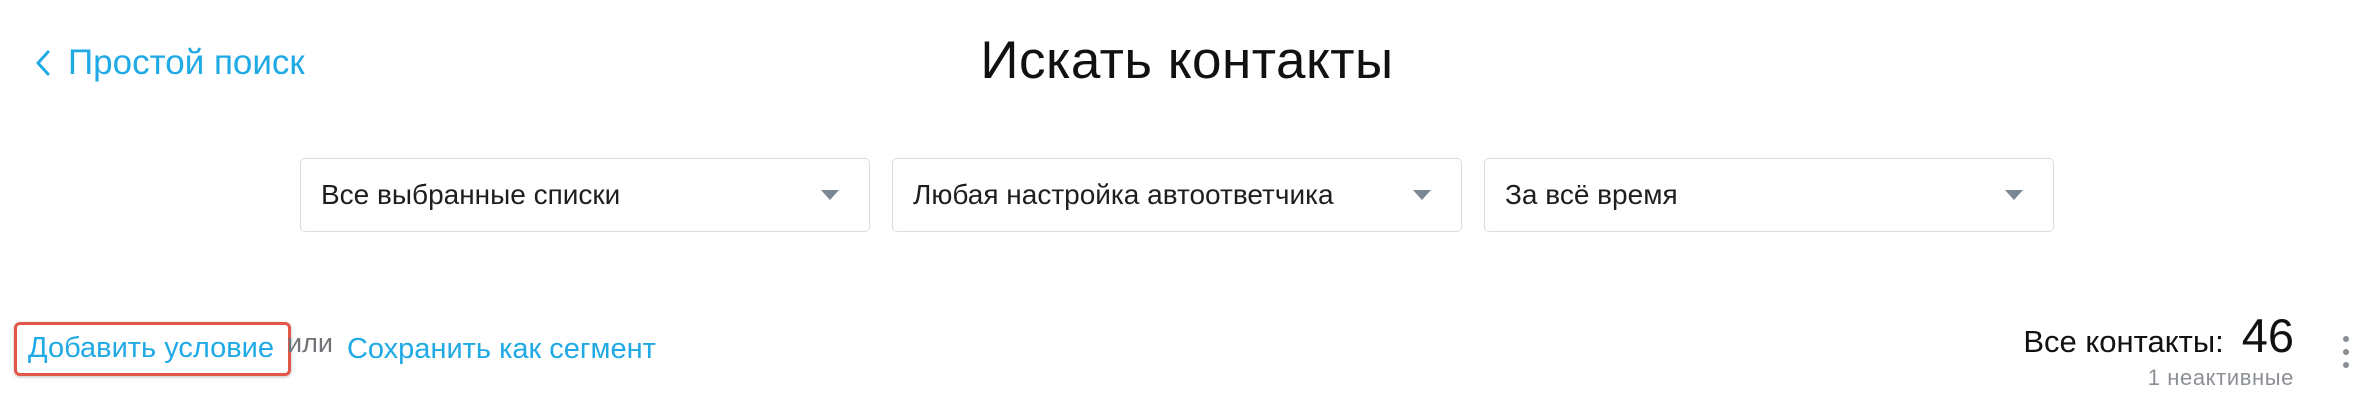 This screenshot has height=410, width=2374. I want to click on more-vertical-icon, so click(2346, 352).